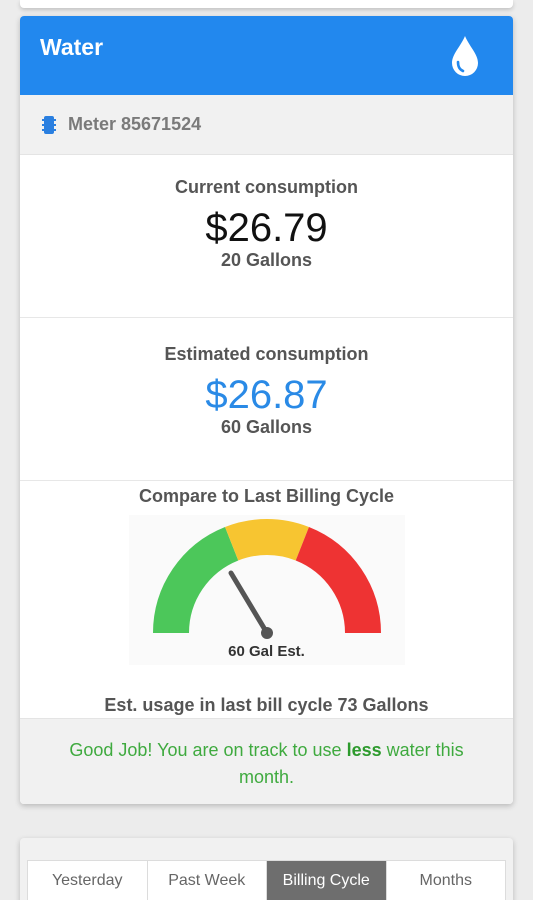  Describe the element at coordinates (266, 427) in the screenshot. I see `estimated-gallons: 60 Gallons` at that location.